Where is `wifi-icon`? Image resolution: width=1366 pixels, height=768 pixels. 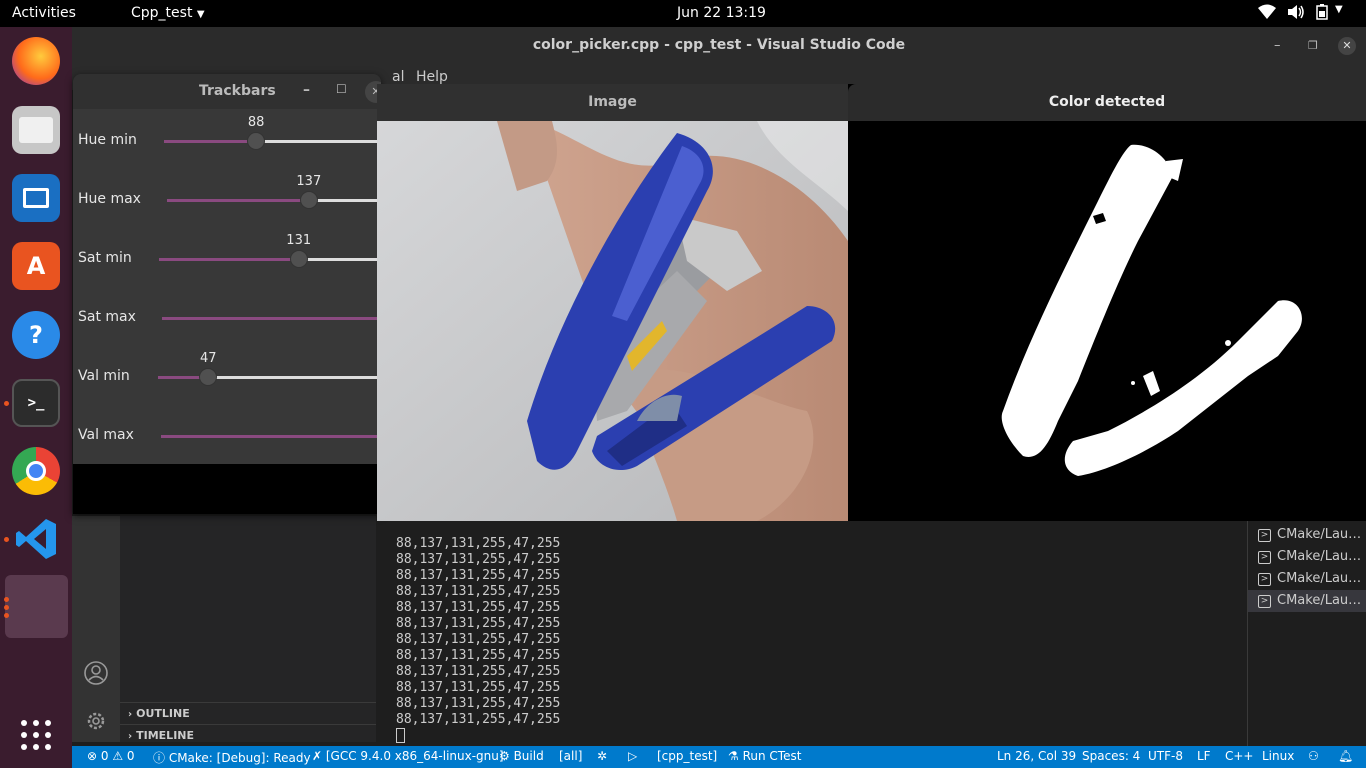 wifi-icon is located at coordinates (1267, 14).